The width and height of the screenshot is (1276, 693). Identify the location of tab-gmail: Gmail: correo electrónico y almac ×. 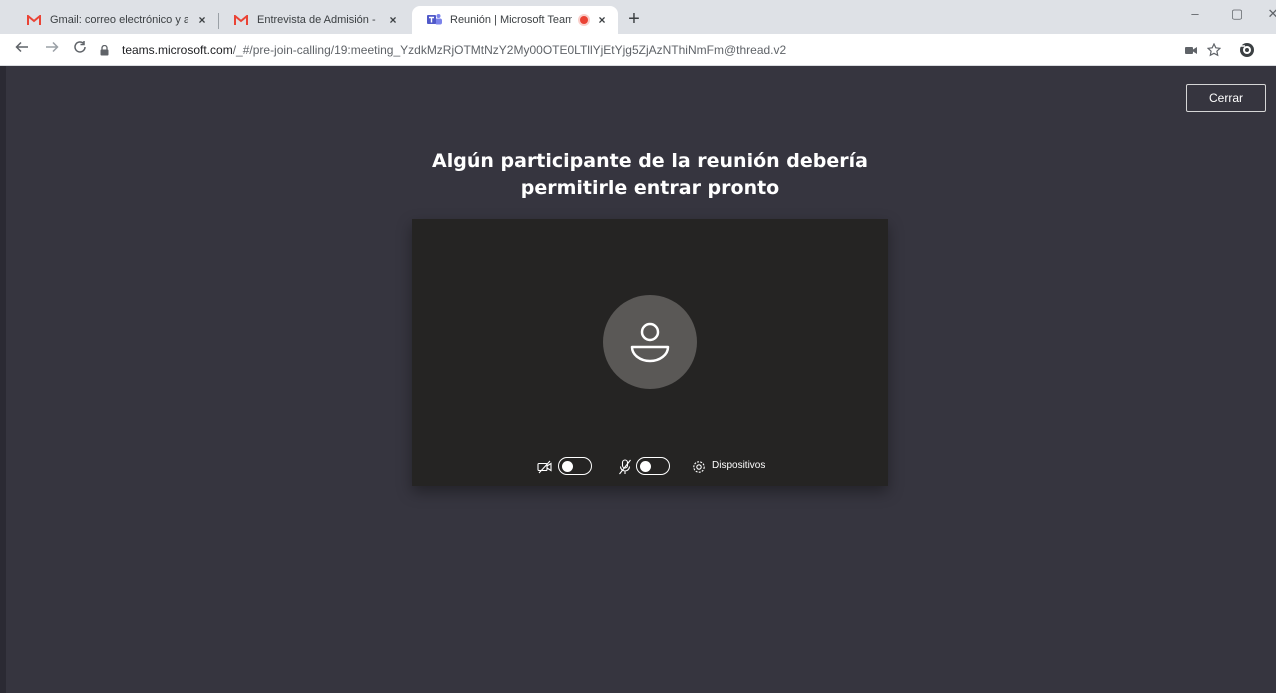
(115, 20).